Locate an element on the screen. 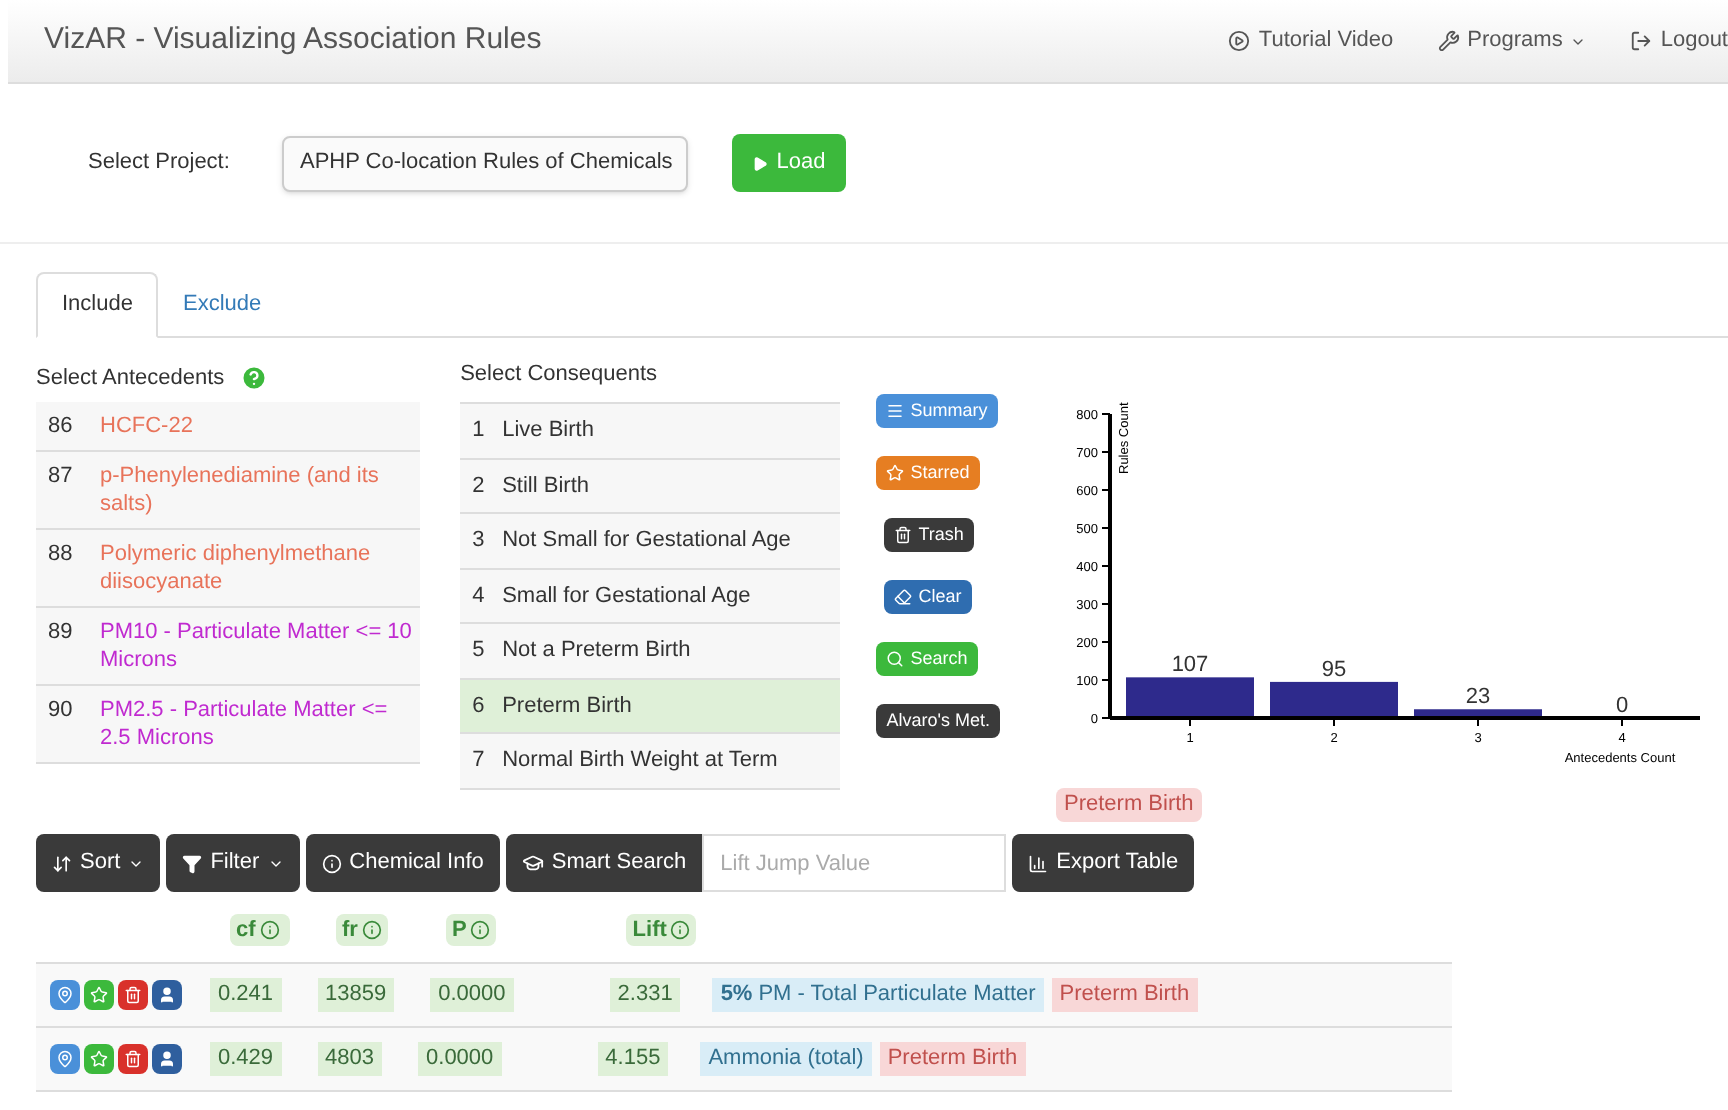  sort-icon is located at coordinates (62, 863).